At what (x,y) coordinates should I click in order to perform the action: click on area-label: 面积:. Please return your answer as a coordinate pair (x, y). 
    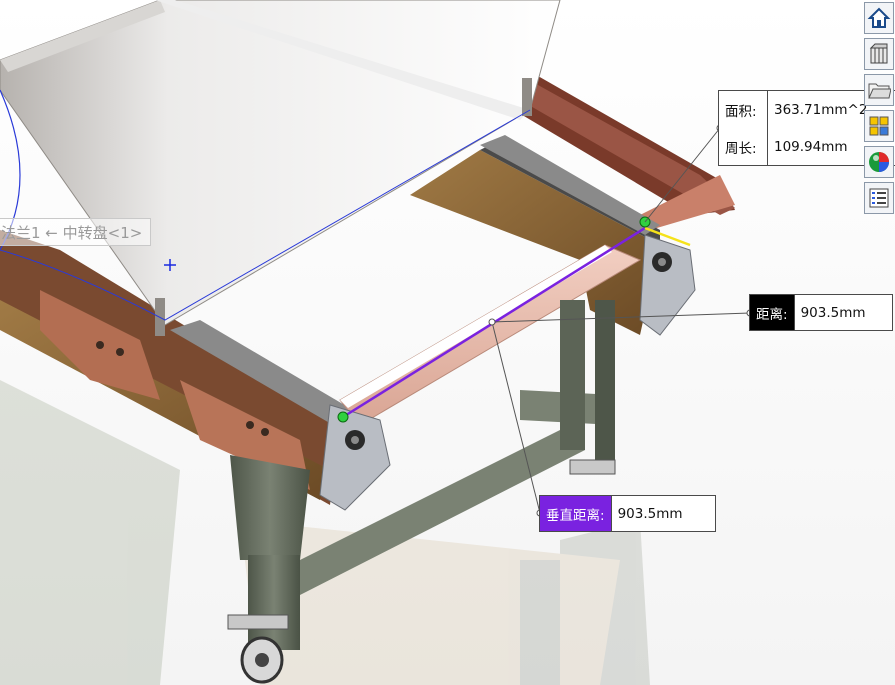
    Looking at the image, I should click on (741, 111).